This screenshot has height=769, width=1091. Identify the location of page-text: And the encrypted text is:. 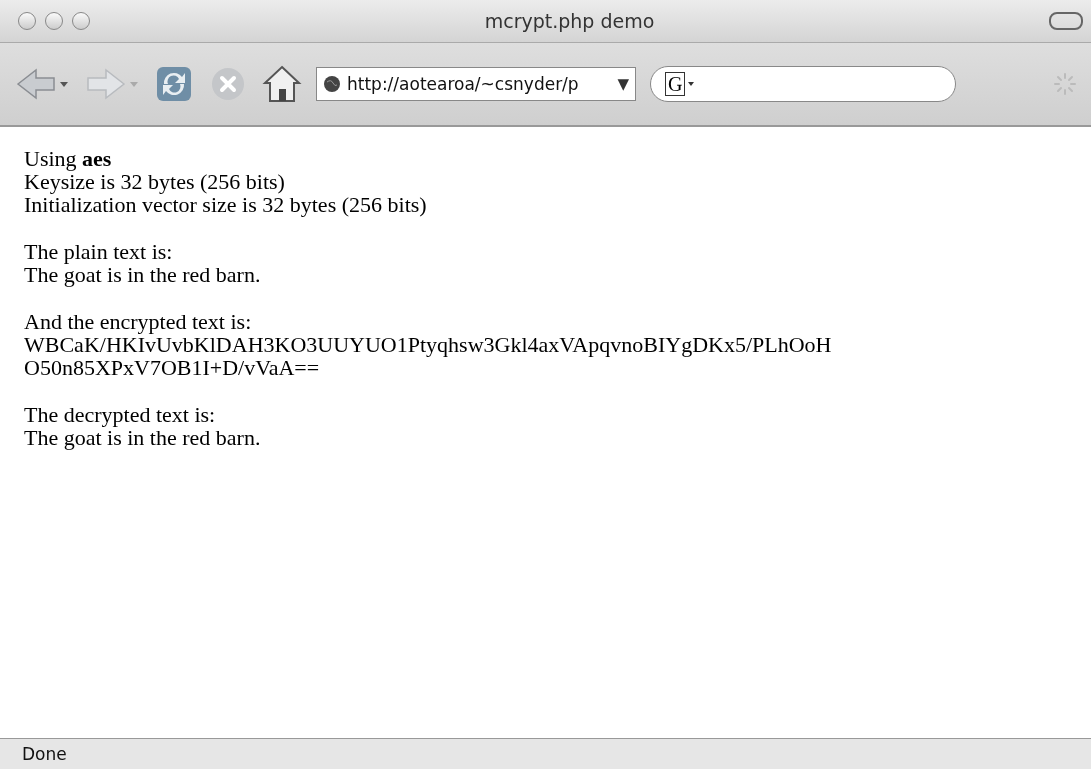
(138, 321).